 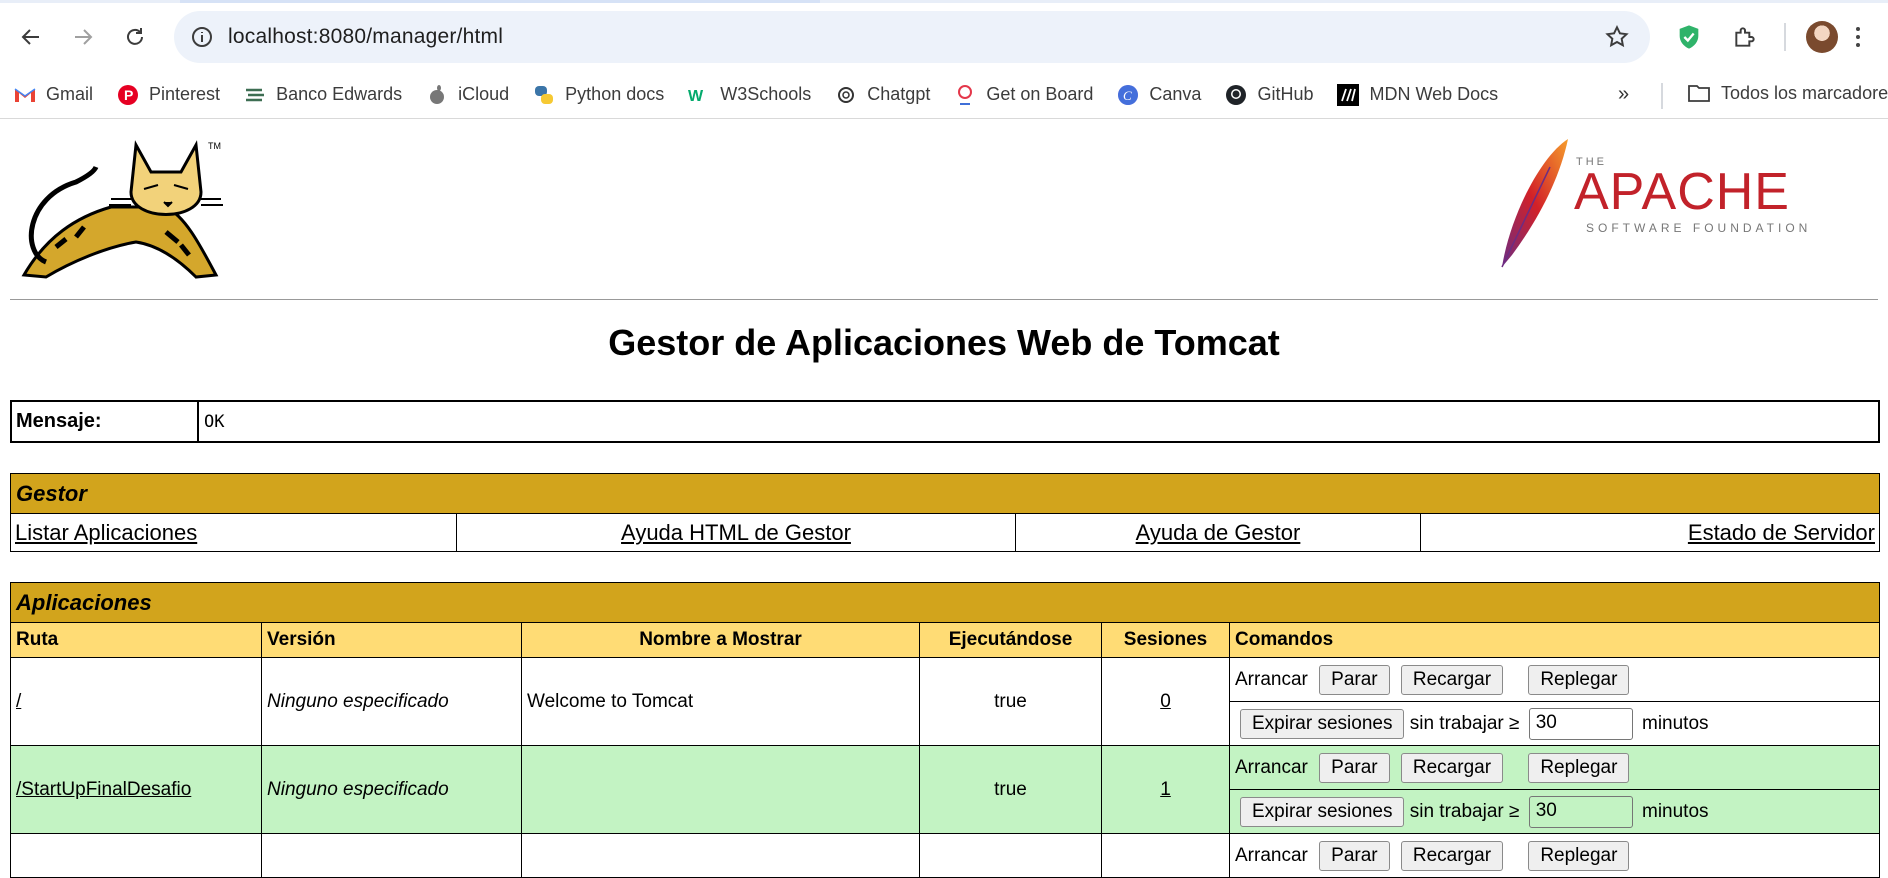 What do you see at coordinates (1165, 855) in the screenshot?
I see `app-sessions-cell` at bounding box center [1165, 855].